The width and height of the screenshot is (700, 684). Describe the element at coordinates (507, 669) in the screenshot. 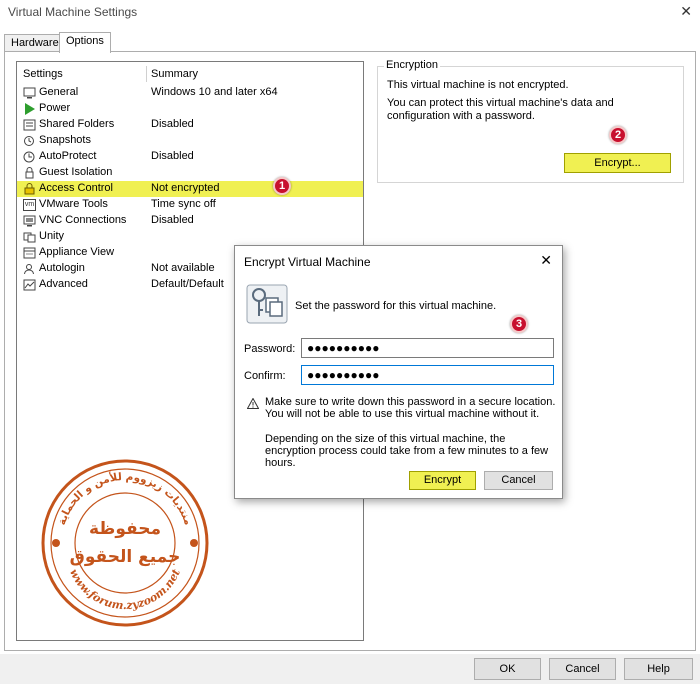

I see `ok-button: OK` at that location.